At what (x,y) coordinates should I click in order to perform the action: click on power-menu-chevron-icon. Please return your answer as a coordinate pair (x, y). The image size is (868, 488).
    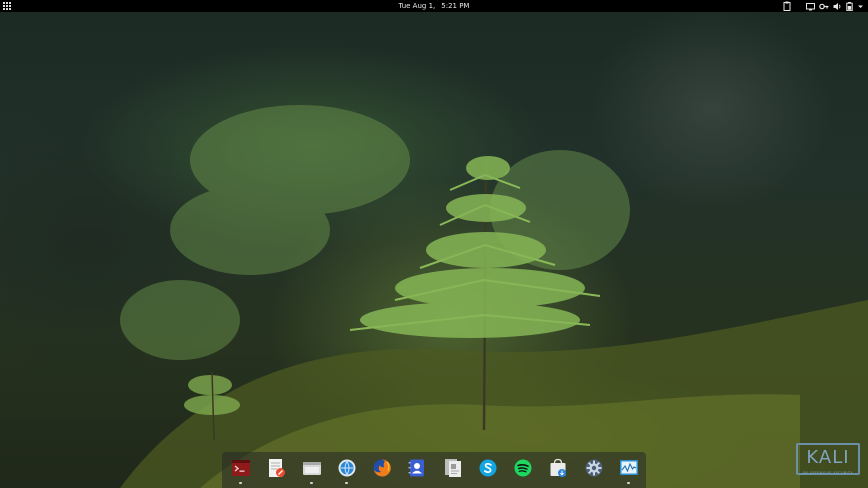
    Looking at the image, I should click on (860, 6).